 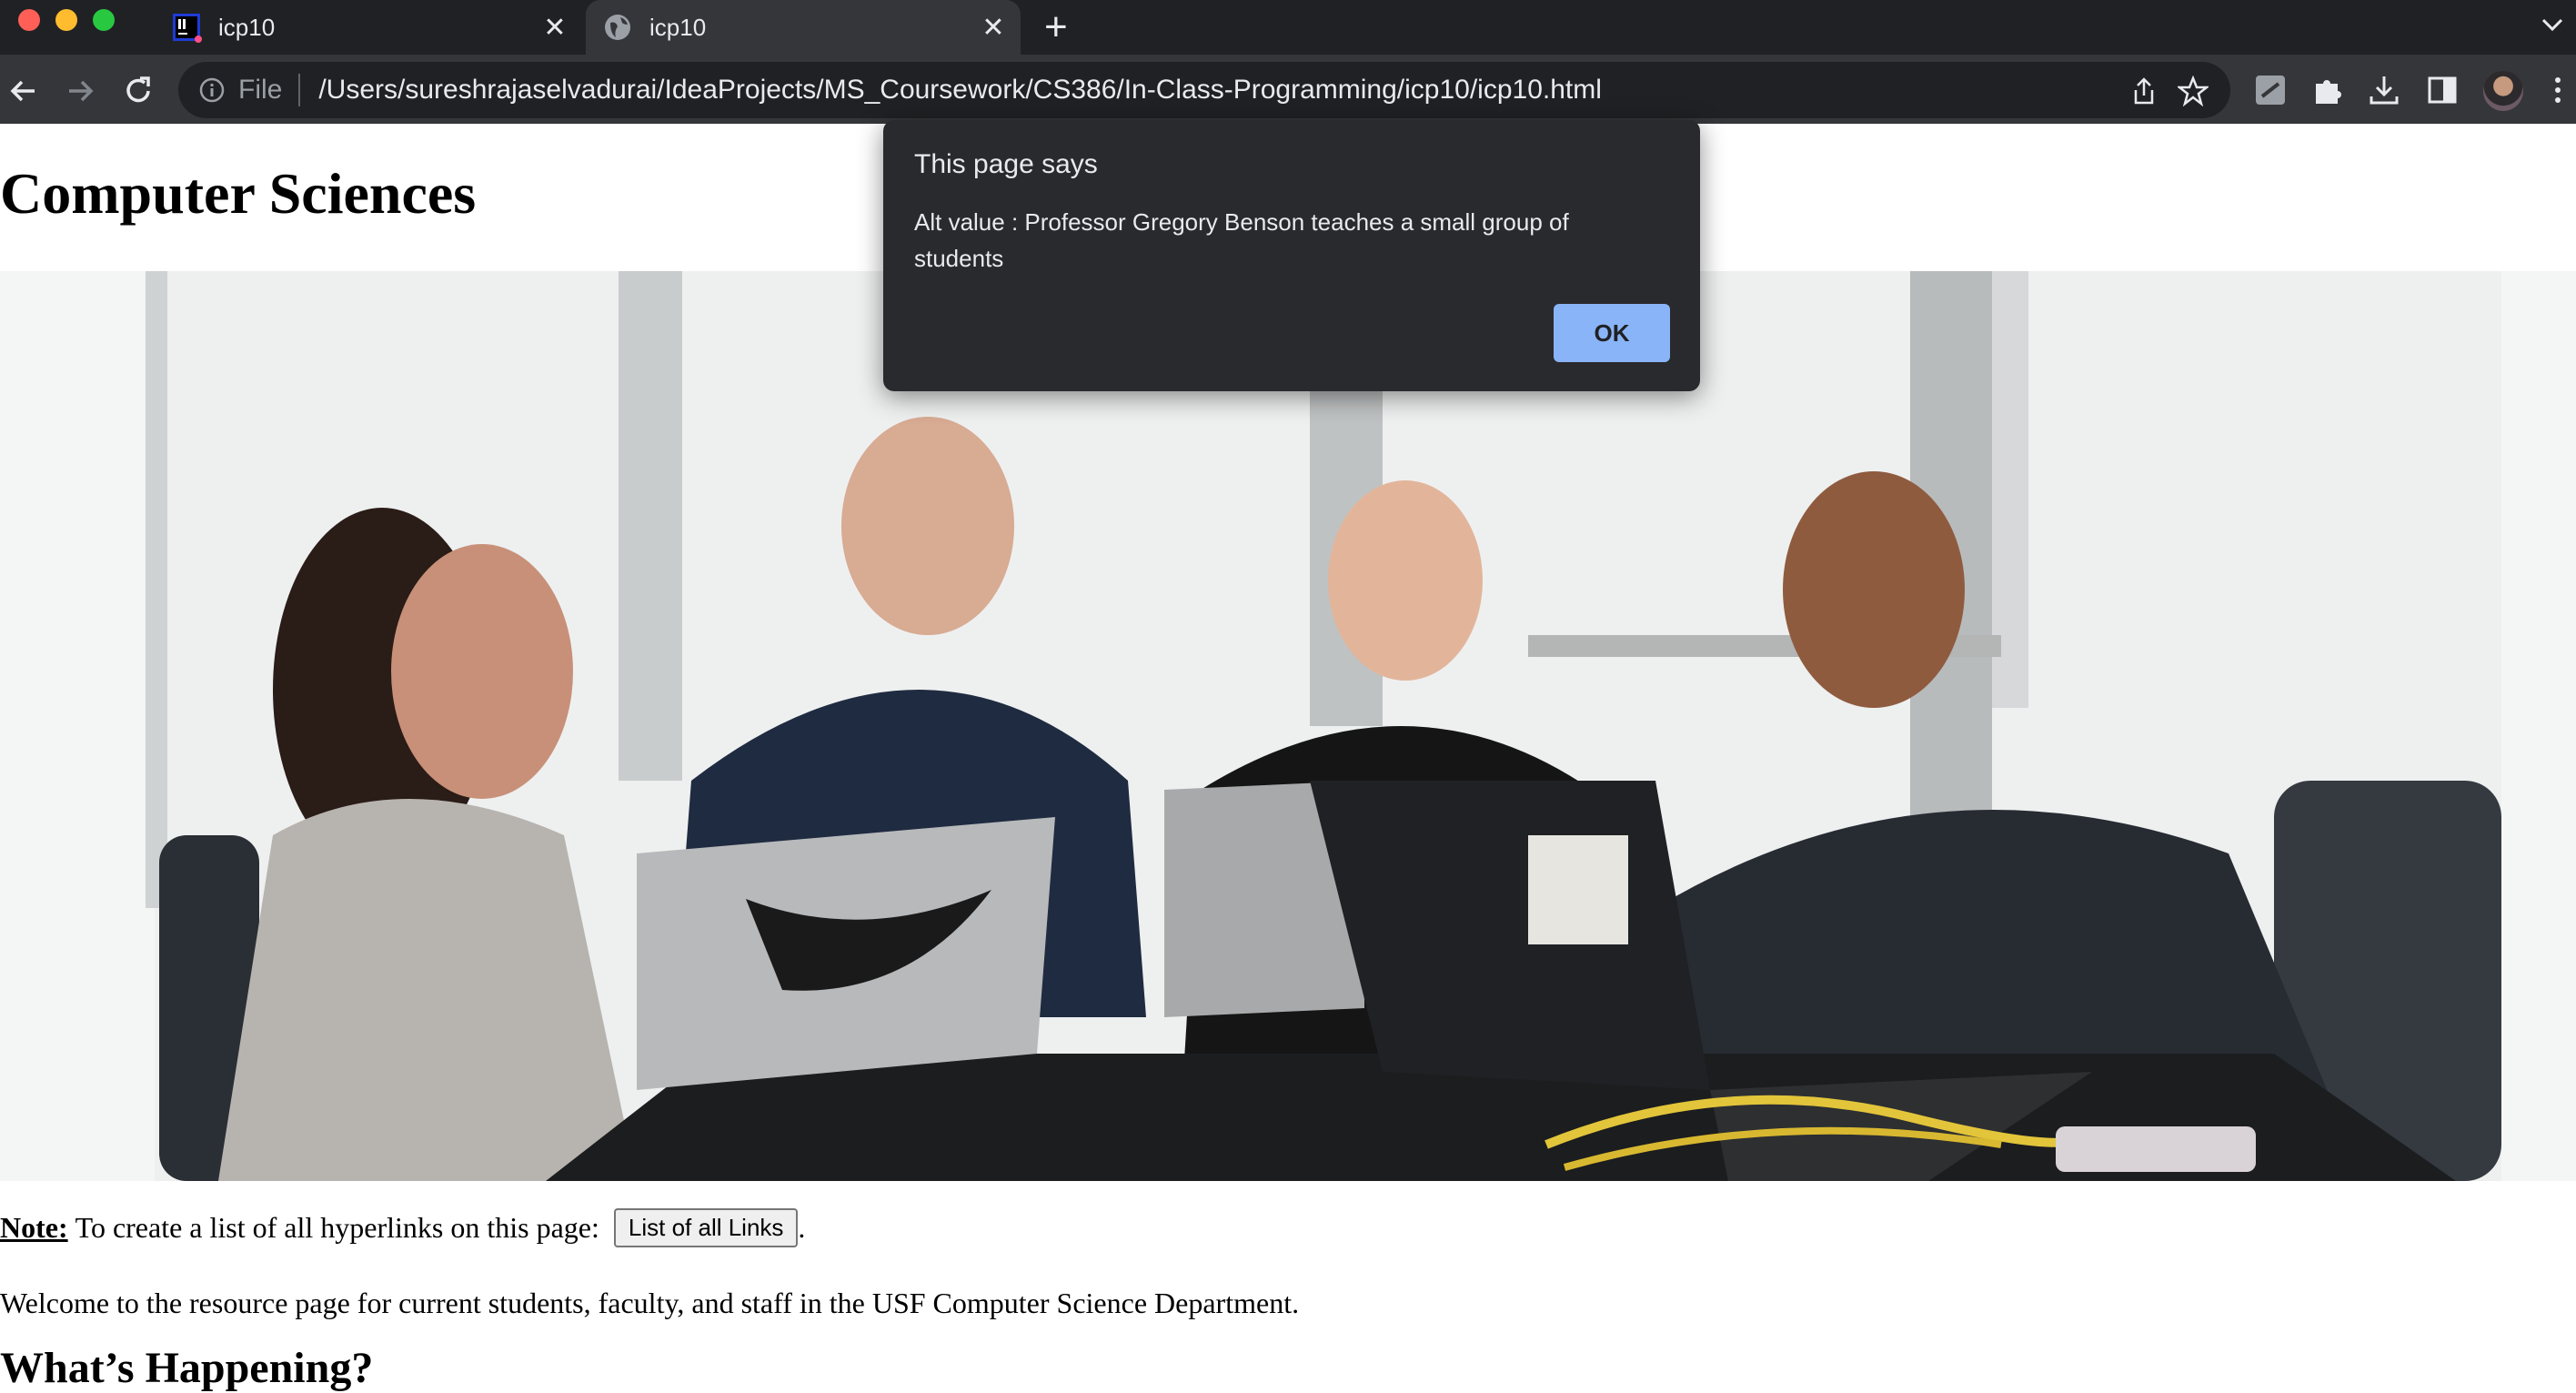 What do you see at coordinates (706, 1227) in the screenshot?
I see `list-all-links-button: List of all Links` at bounding box center [706, 1227].